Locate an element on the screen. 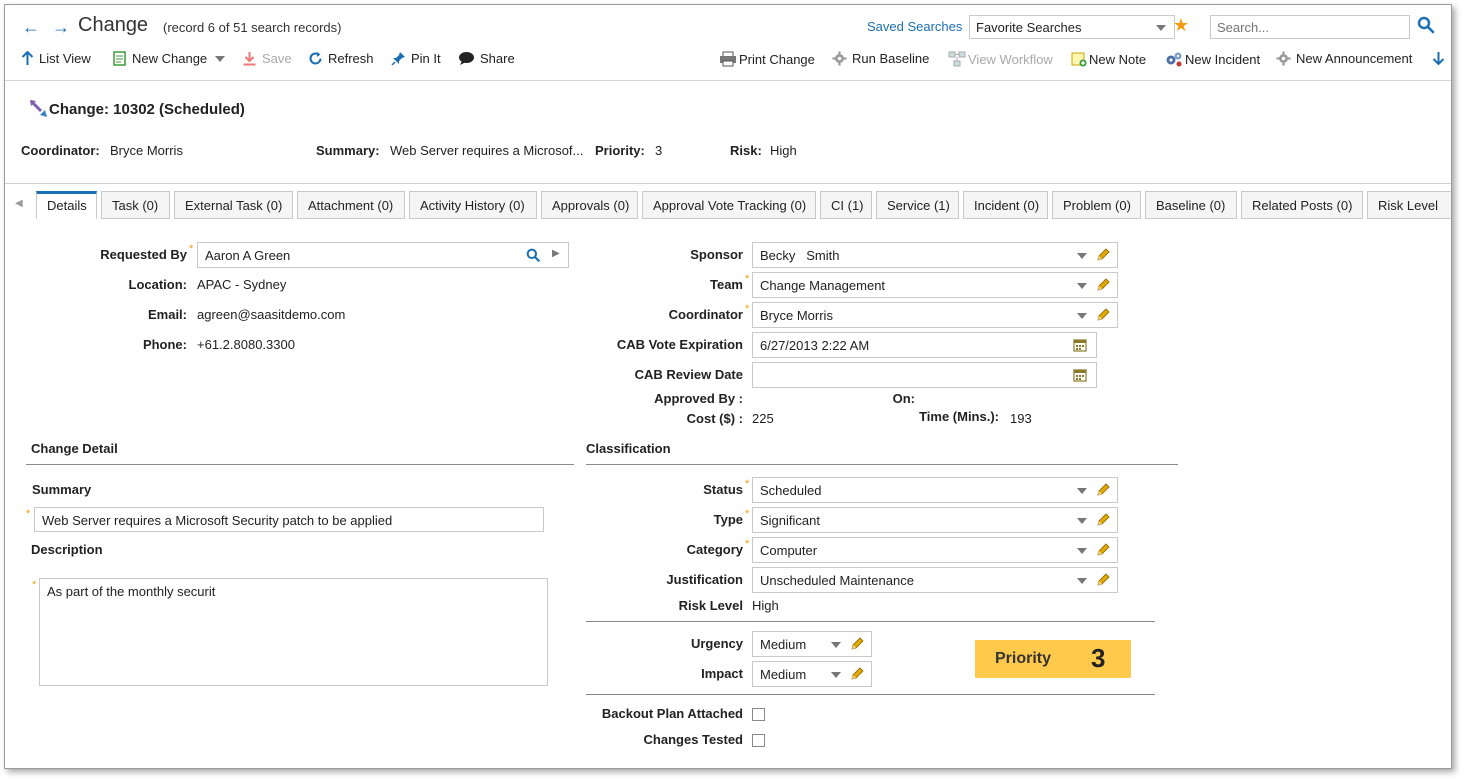 The image size is (1470, 781). print-change-button: Print Change is located at coordinates (767, 59).